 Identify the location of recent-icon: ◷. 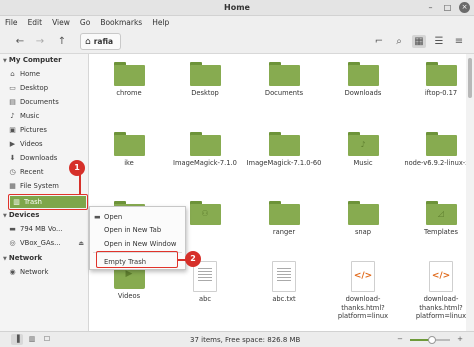
(12, 172).